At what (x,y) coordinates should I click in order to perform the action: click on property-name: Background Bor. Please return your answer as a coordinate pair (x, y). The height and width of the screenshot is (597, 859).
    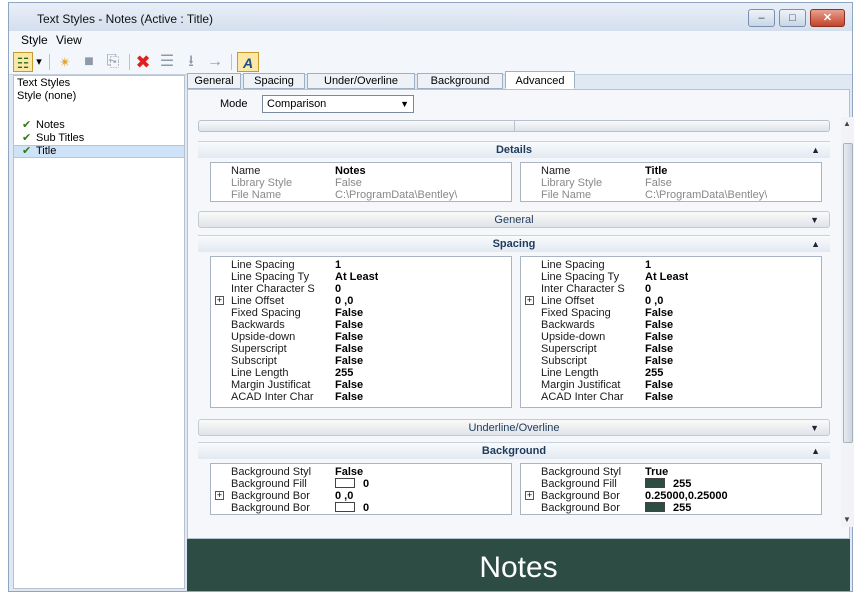
    Looking at the image, I should click on (270, 496).